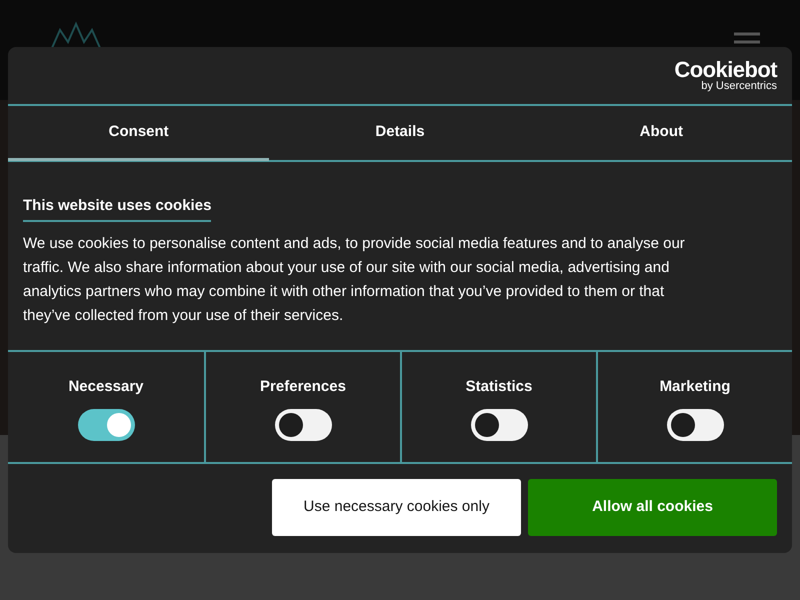  What do you see at coordinates (303, 387) in the screenshot?
I see `category-label: Preferences` at bounding box center [303, 387].